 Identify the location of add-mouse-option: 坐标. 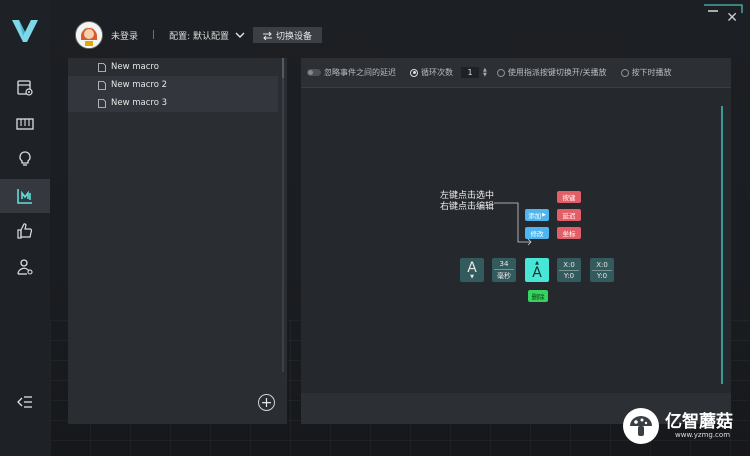
(569, 233).